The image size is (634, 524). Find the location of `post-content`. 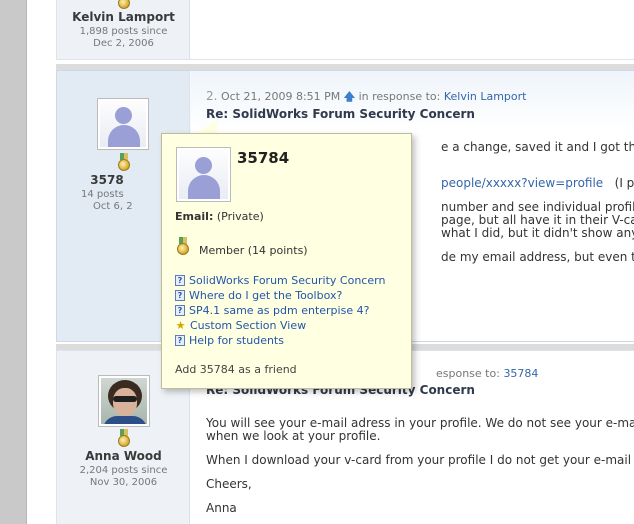

post-content is located at coordinates (412, 29).